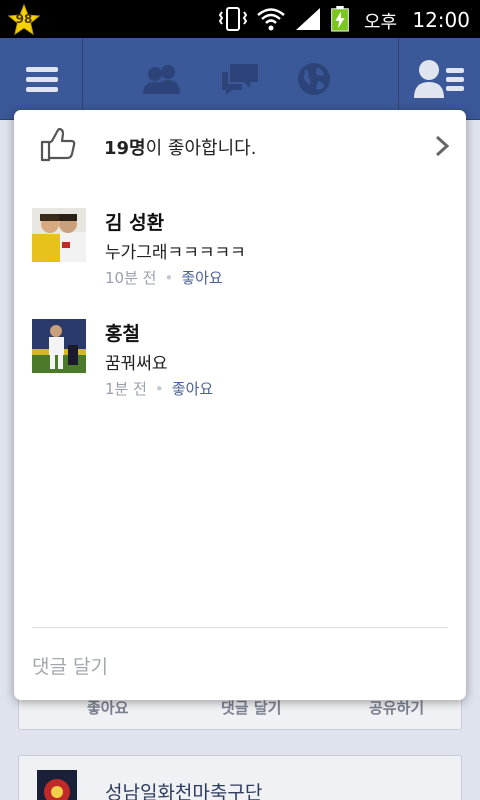 Image resolution: width=480 pixels, height=800 pixels. Describe the element at coordinates (381, 22) in the screenshot. I see `status-ampm: 오후` at that location.